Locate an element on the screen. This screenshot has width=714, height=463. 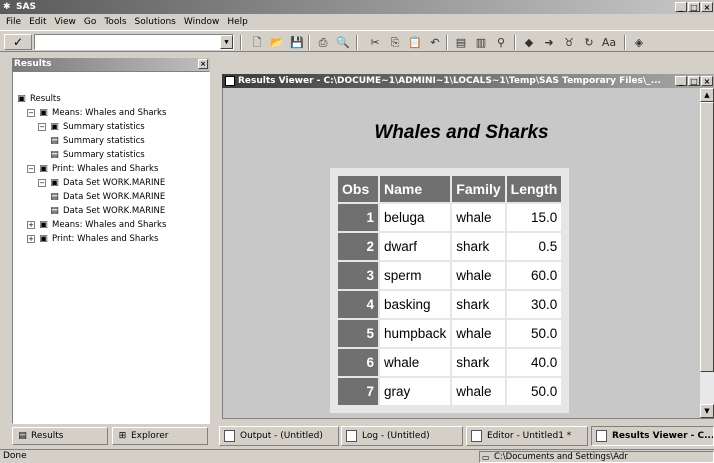
scroll-thumb is located at coordinates (707, 237).